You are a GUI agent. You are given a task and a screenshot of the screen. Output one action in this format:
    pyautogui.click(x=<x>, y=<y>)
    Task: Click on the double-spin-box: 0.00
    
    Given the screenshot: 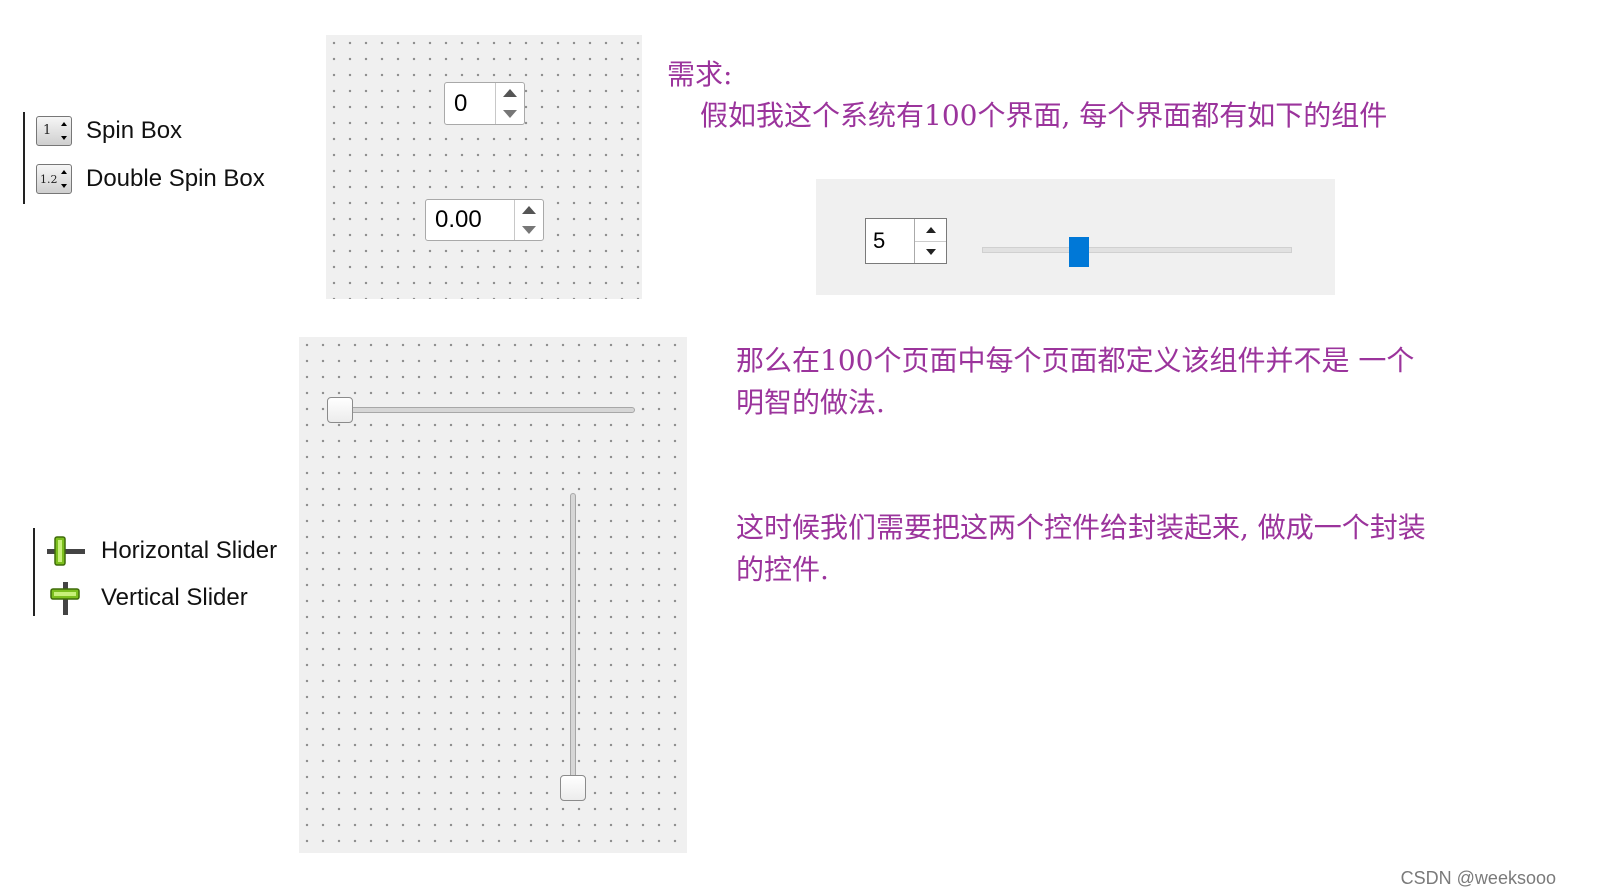 What is the action you would take?
    pyautogui.click(x=484, y=220)
    